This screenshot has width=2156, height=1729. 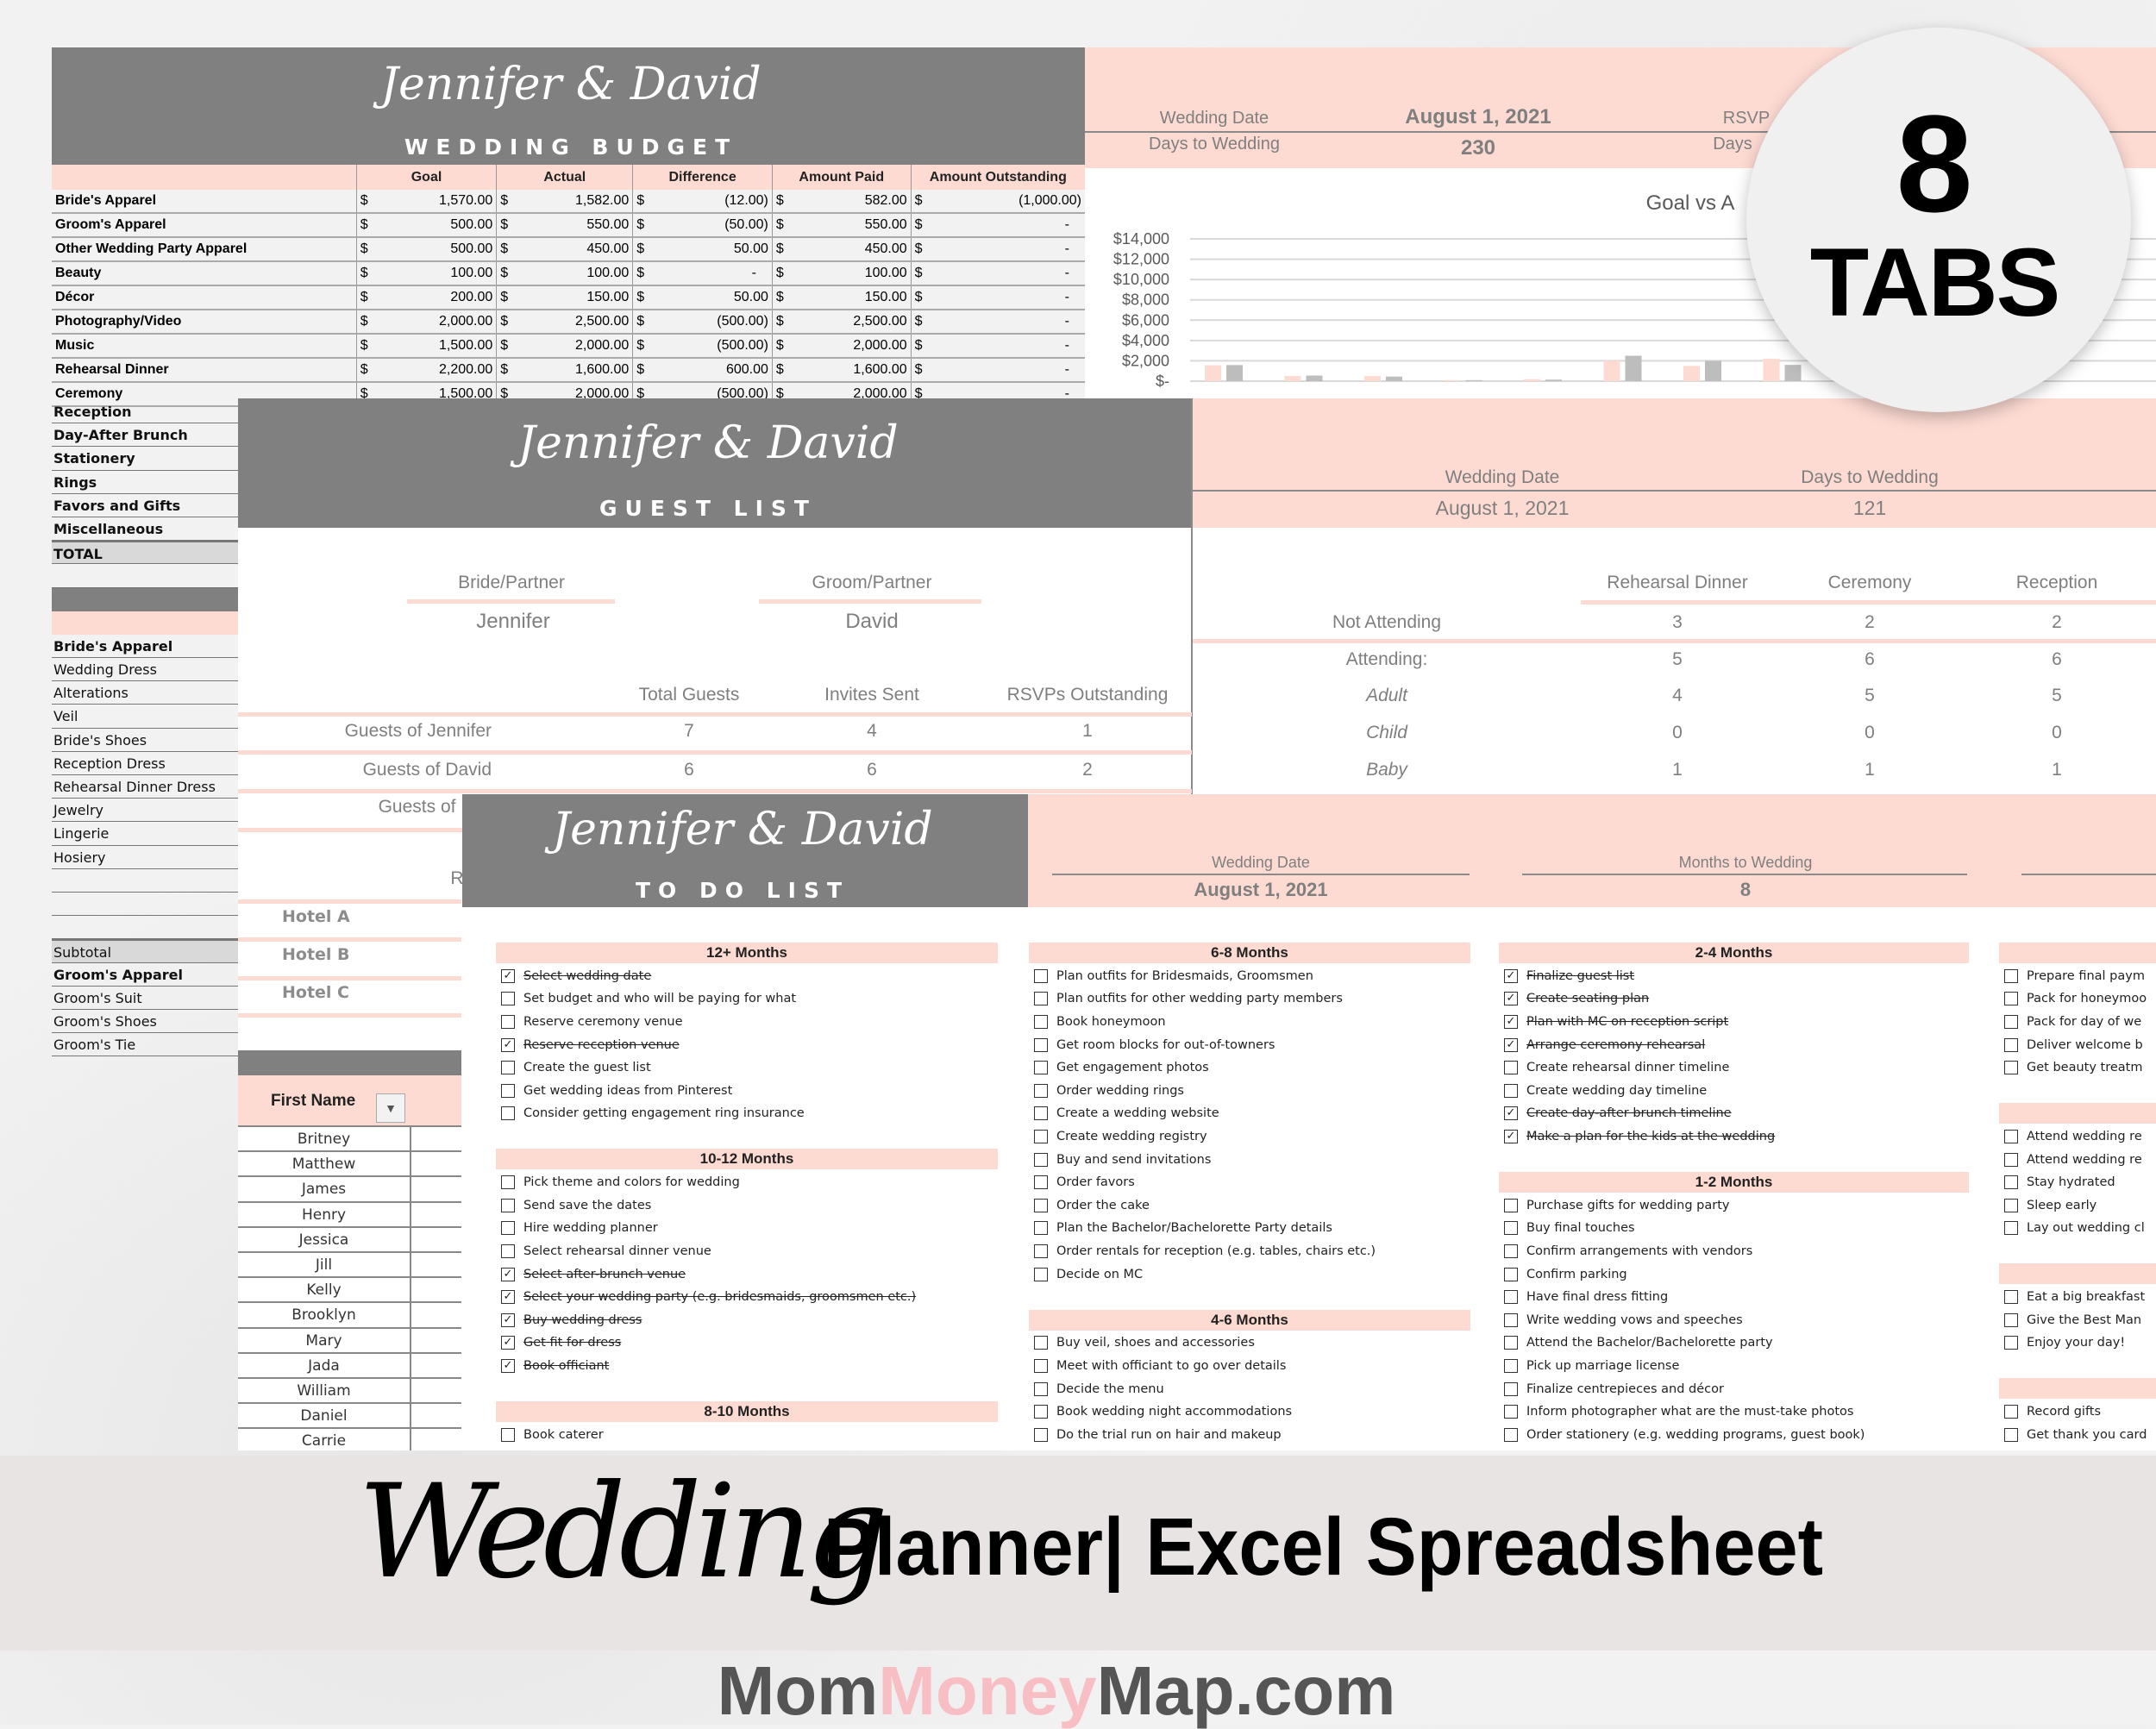 I want to click on budget-amount: $582.00, so click(x=841, y=202).